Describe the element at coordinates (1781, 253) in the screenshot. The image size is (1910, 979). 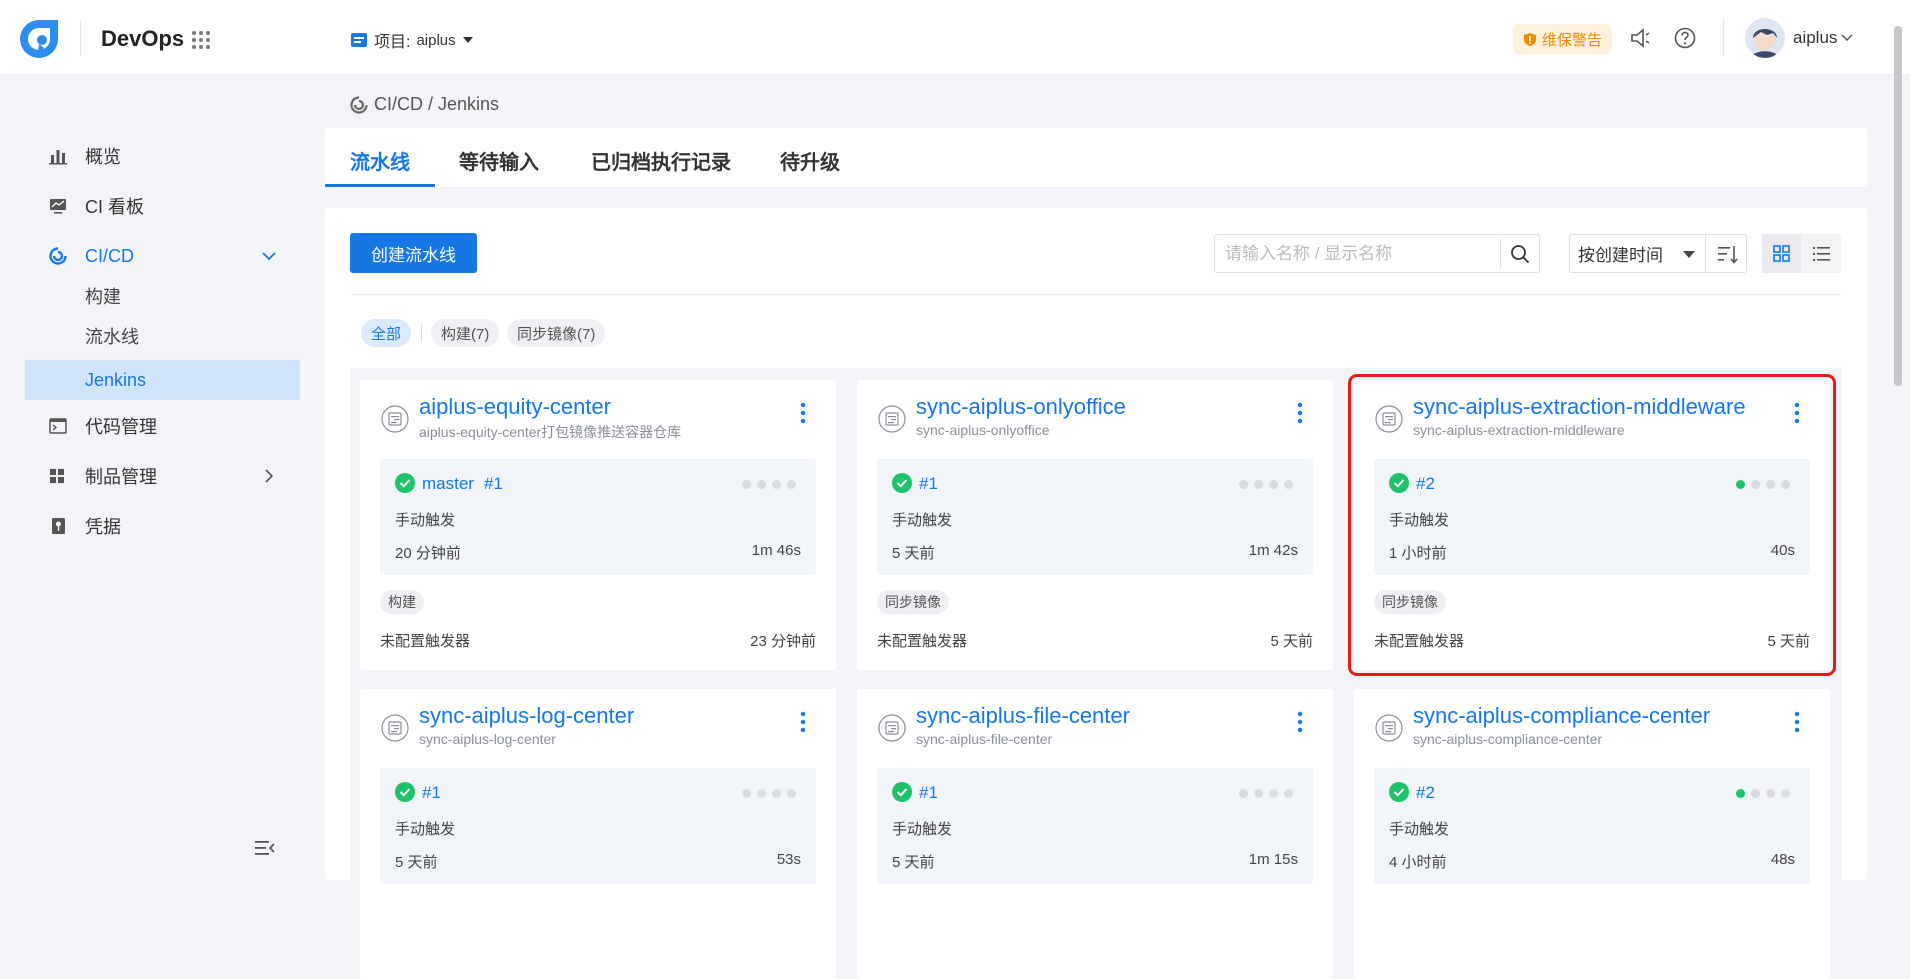
I see `grid-view-button` at that location.